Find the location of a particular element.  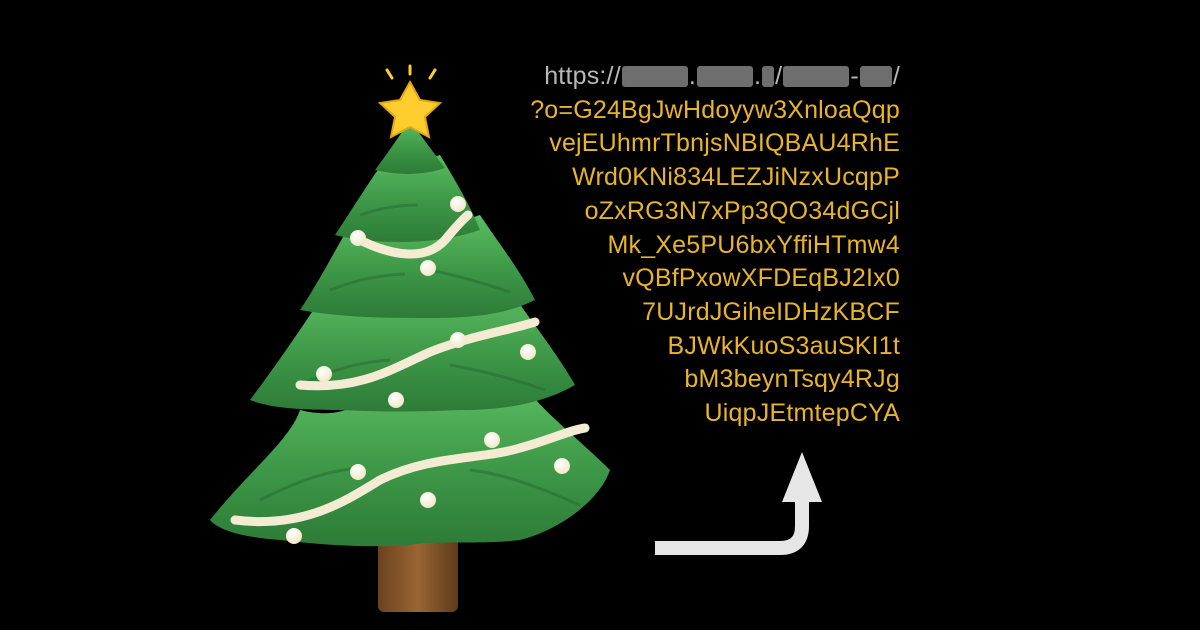

url-scheme: https:// is located at coordinates (582, 76).